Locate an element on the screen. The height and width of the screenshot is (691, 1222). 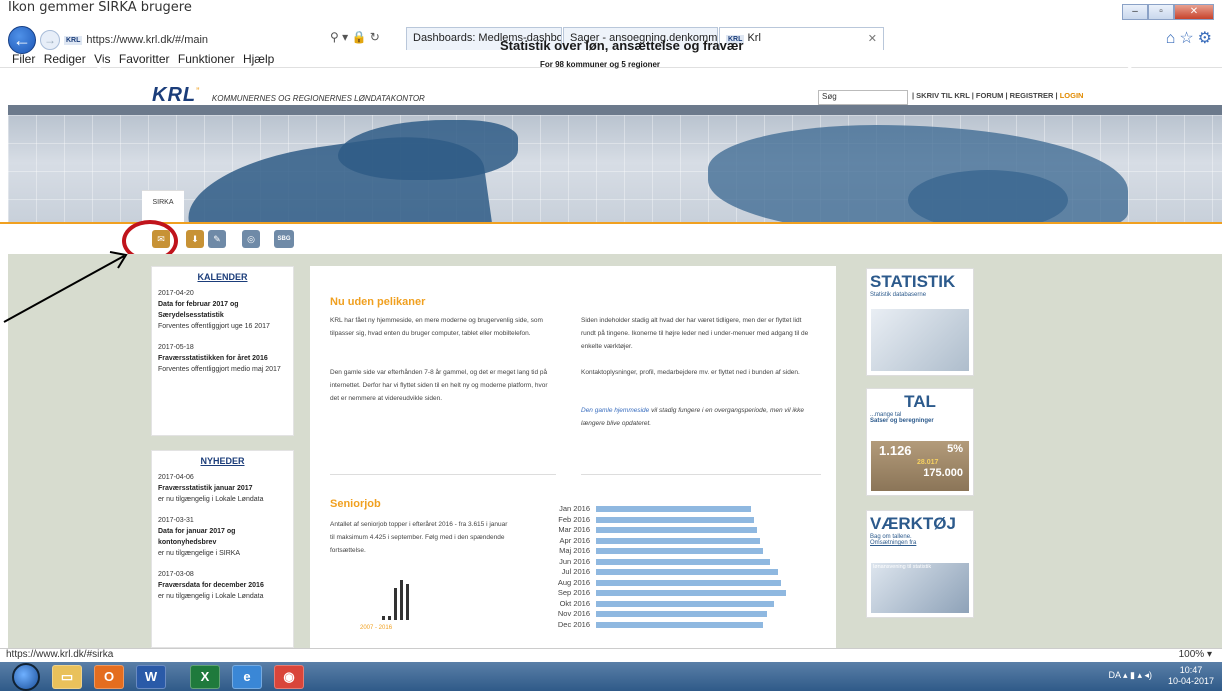
login-link: LOGIN is located at coordinates (1072, 95).